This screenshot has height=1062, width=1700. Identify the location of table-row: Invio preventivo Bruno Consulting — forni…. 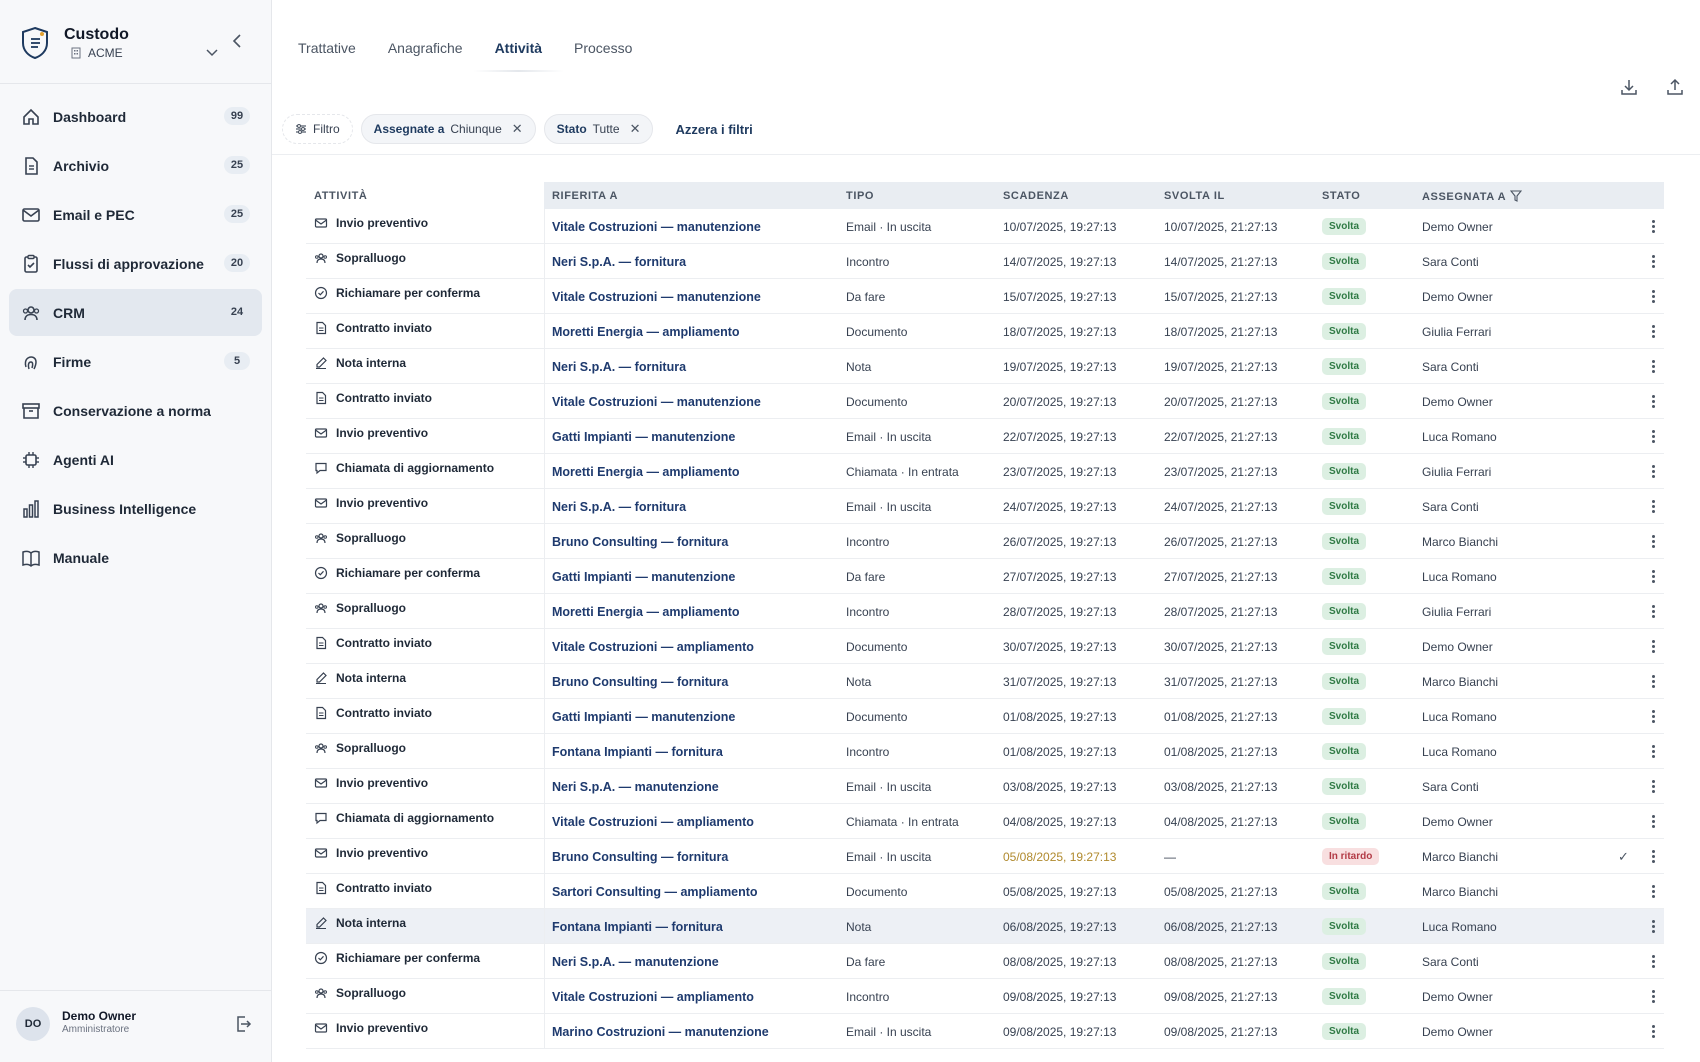
(985, 856).